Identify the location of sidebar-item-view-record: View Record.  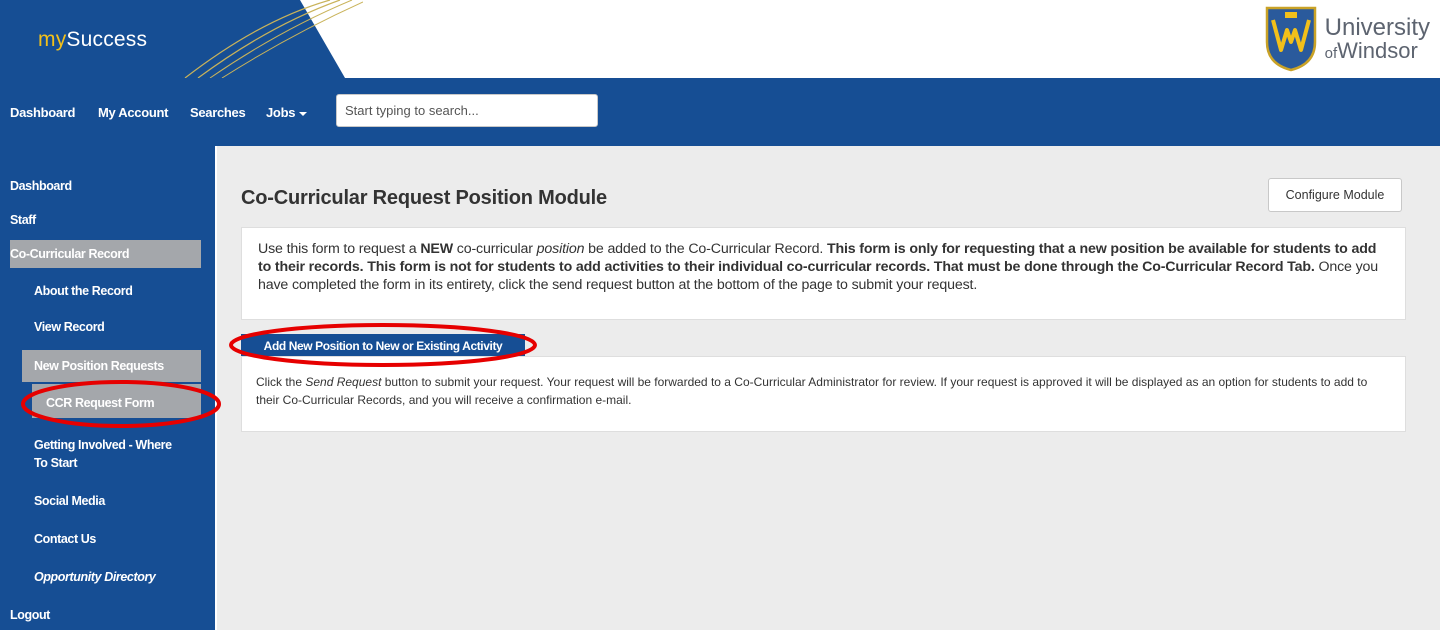
(69, 327).